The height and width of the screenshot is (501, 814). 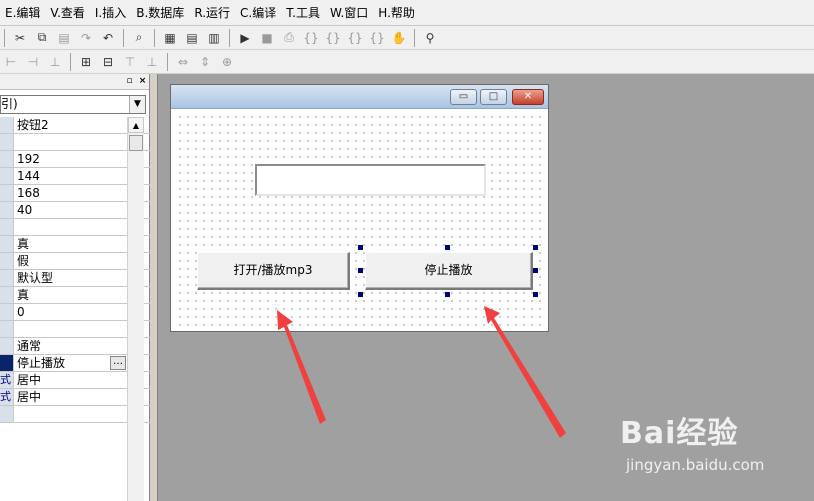 I want to click on baidu-watermark: Bai经验 jingyan.baidu.com, so click(x=710, y=448).